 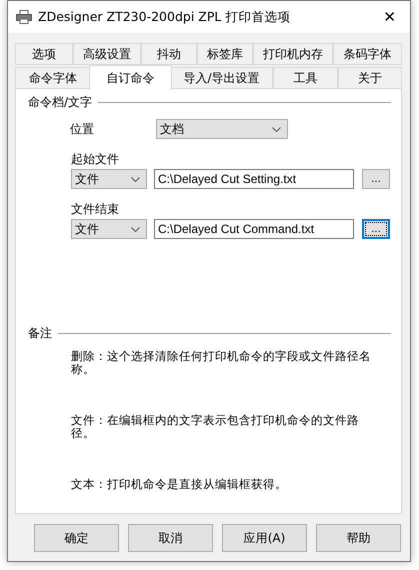 What do you see at coordinates (53, 78) in the screenshot?
I see `tab: 命令字体` at bounding box center [53, 78].